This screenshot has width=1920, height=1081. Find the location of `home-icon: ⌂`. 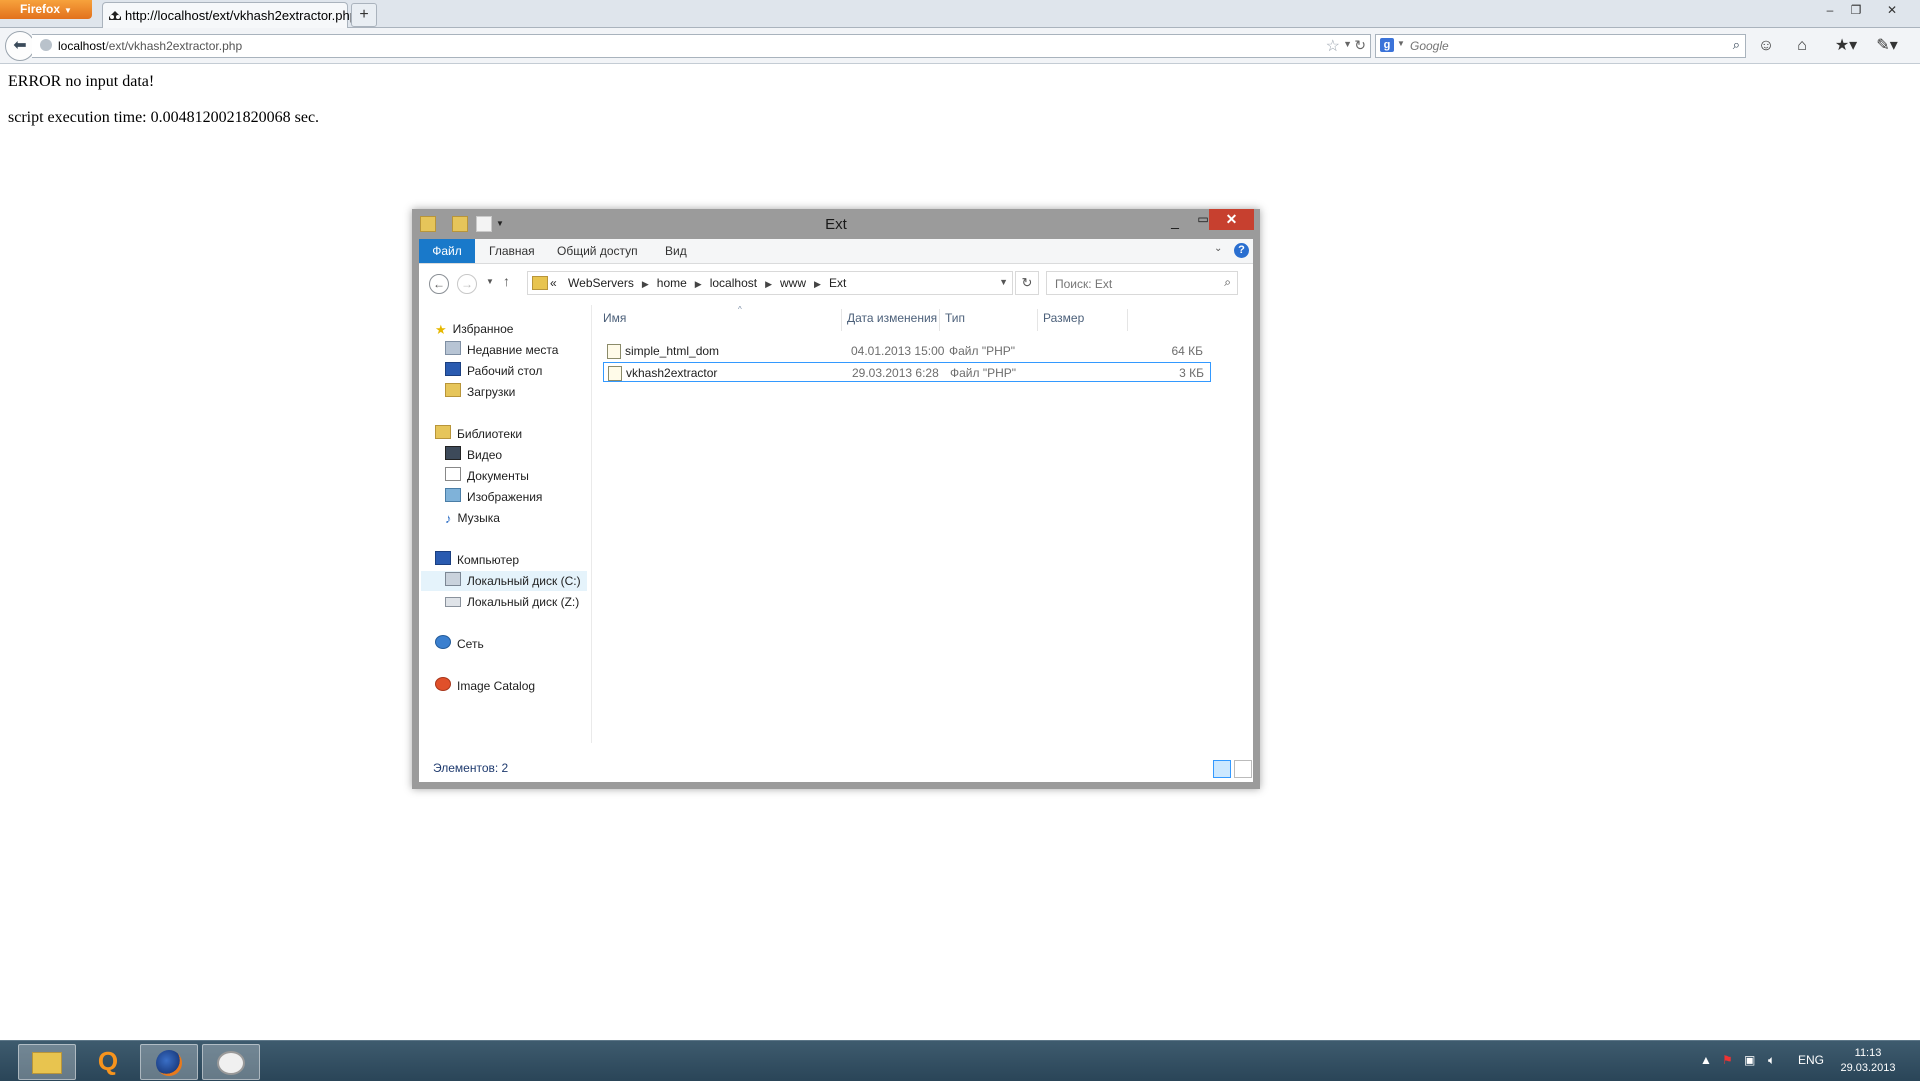

home-icon: ⌂ is located at coordinates (1802, 46).